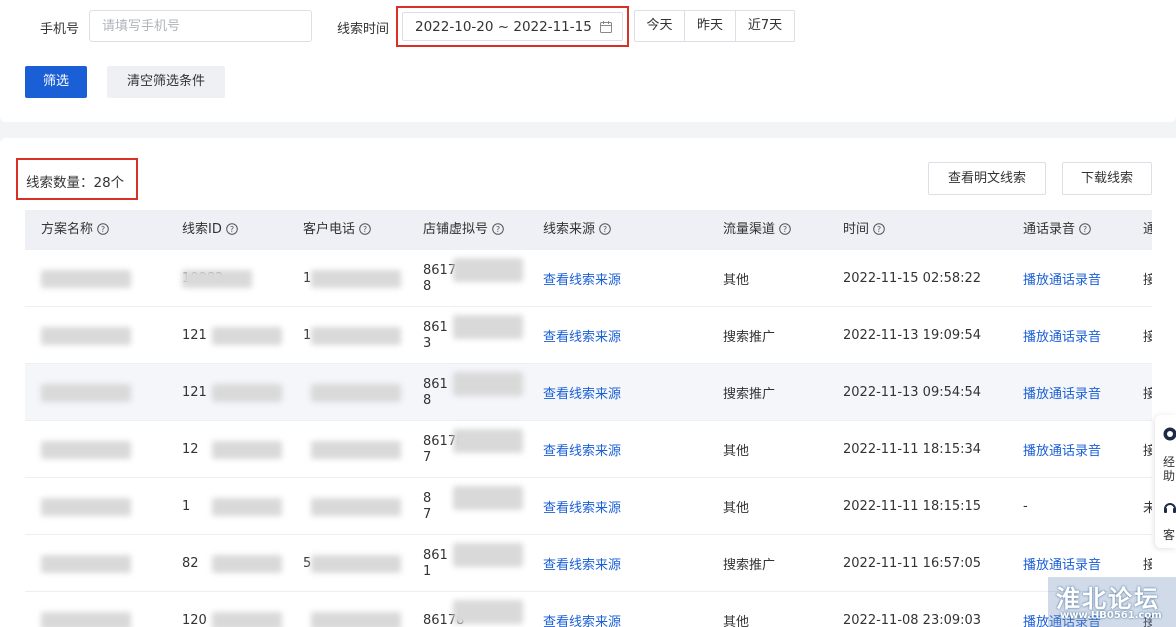 This screenshot has width=1176, height=627. Describe the element at coordinates (190, 563) in the screenshot. I see `cell-lead-id: 82` at that location.